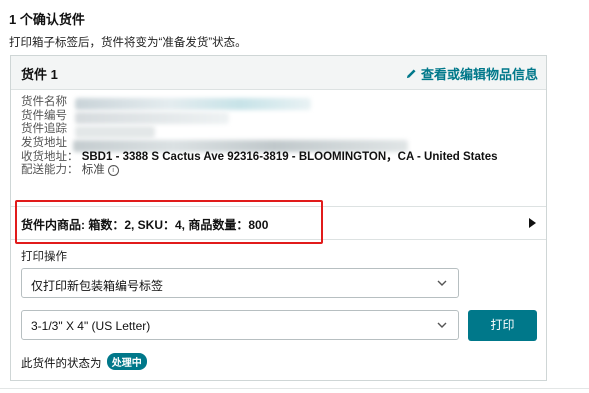 This screenshot has width=589, height=393. I want to click on shipment-status: 此货件的状态为 处理中, so click(84, 362).